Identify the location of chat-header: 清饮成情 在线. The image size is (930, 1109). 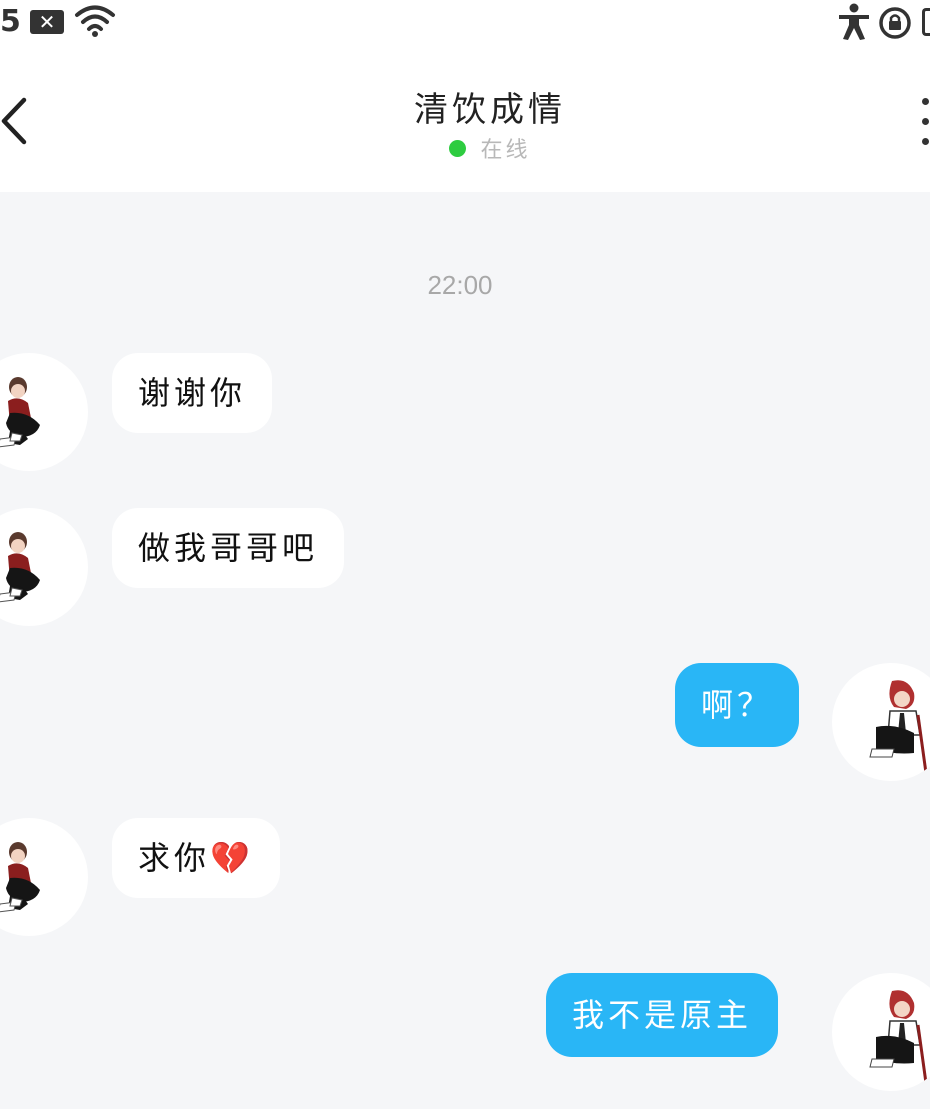
(465, 121).